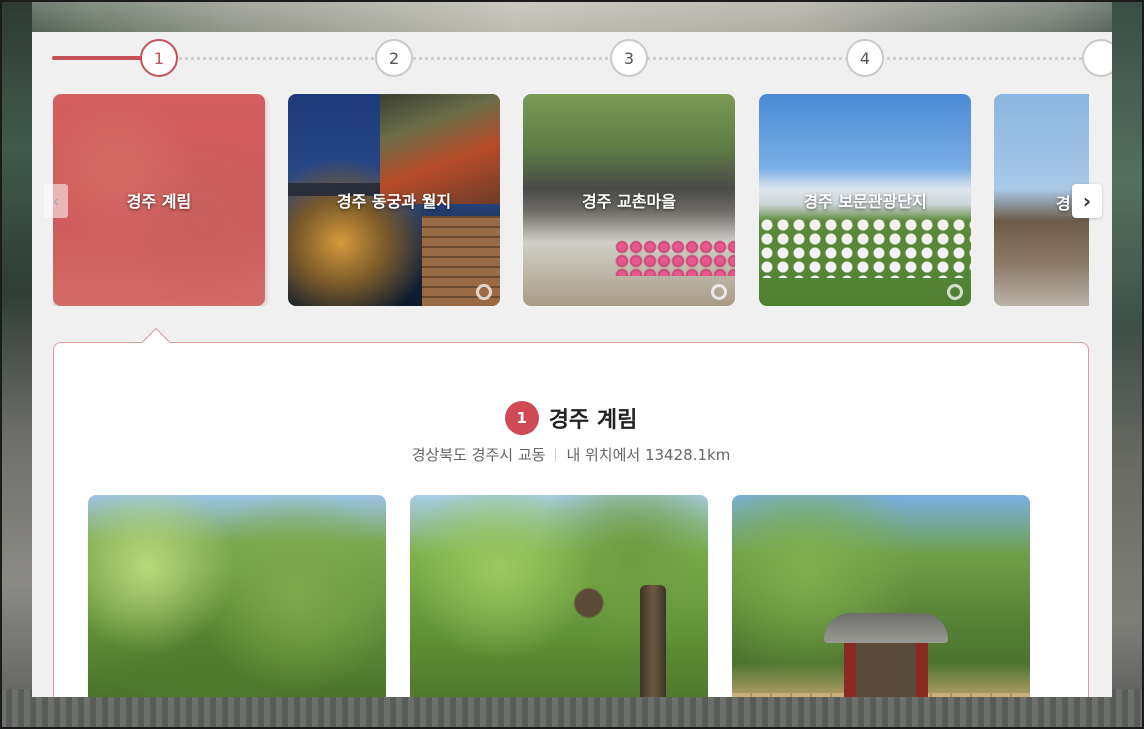  What do you see at coordinates (394, 58) in the screenshot?
I see `step-2: 2` at bounding box center [394, 58].